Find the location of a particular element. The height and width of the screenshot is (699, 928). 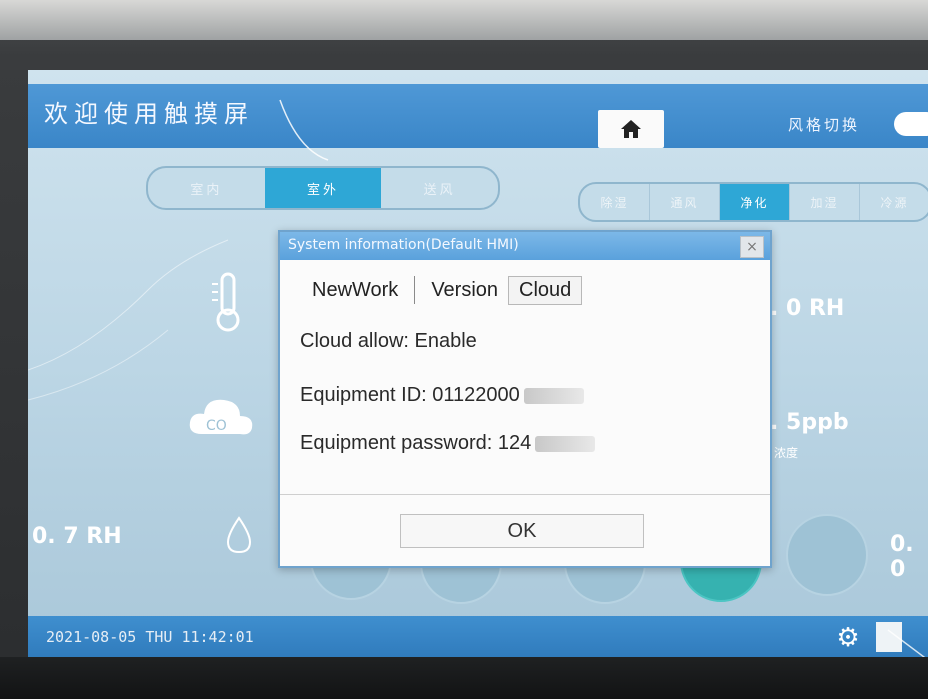

status-bar: 2021-08-05 THU 11:42:01 ⚙ is located at coordinates (478, 638).